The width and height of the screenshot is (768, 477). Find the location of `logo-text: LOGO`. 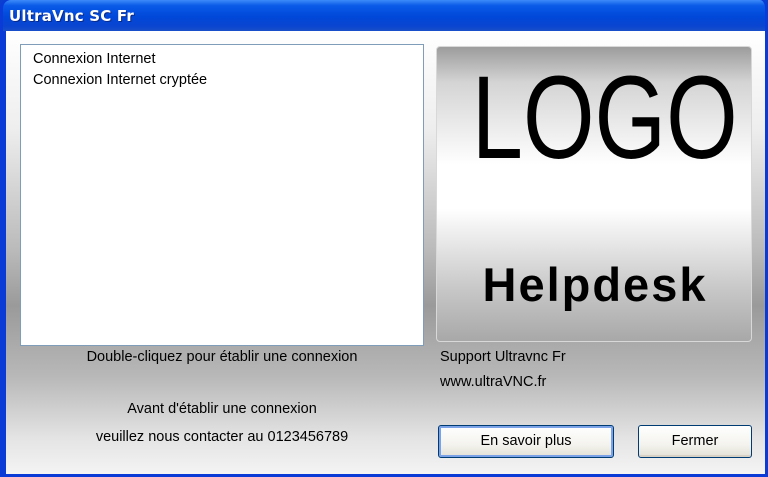

logo-text: LOGO is located at coordinates (604, 118).